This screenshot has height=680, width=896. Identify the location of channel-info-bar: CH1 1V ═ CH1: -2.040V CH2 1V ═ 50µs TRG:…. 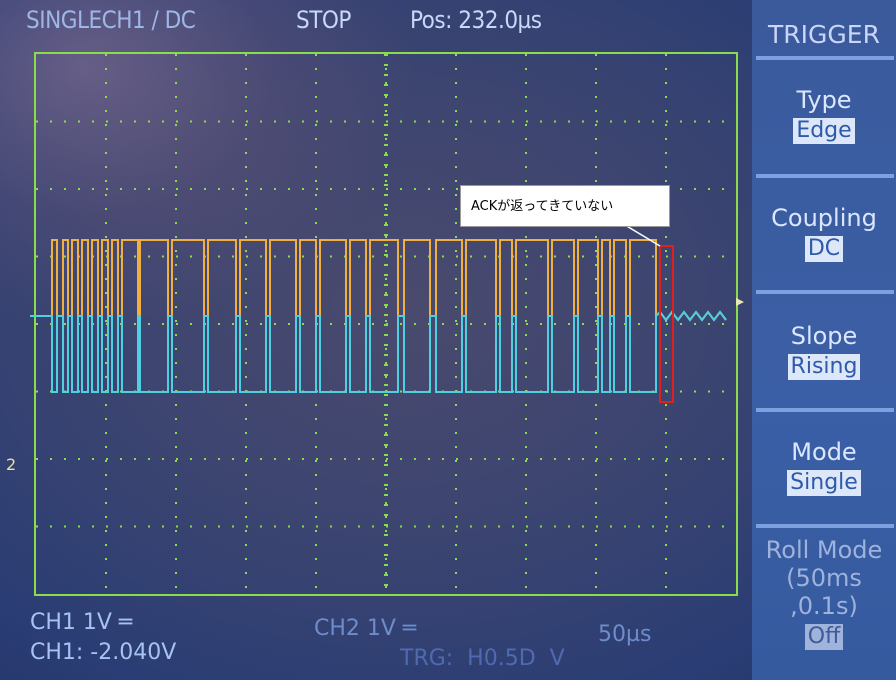
(376, 642).